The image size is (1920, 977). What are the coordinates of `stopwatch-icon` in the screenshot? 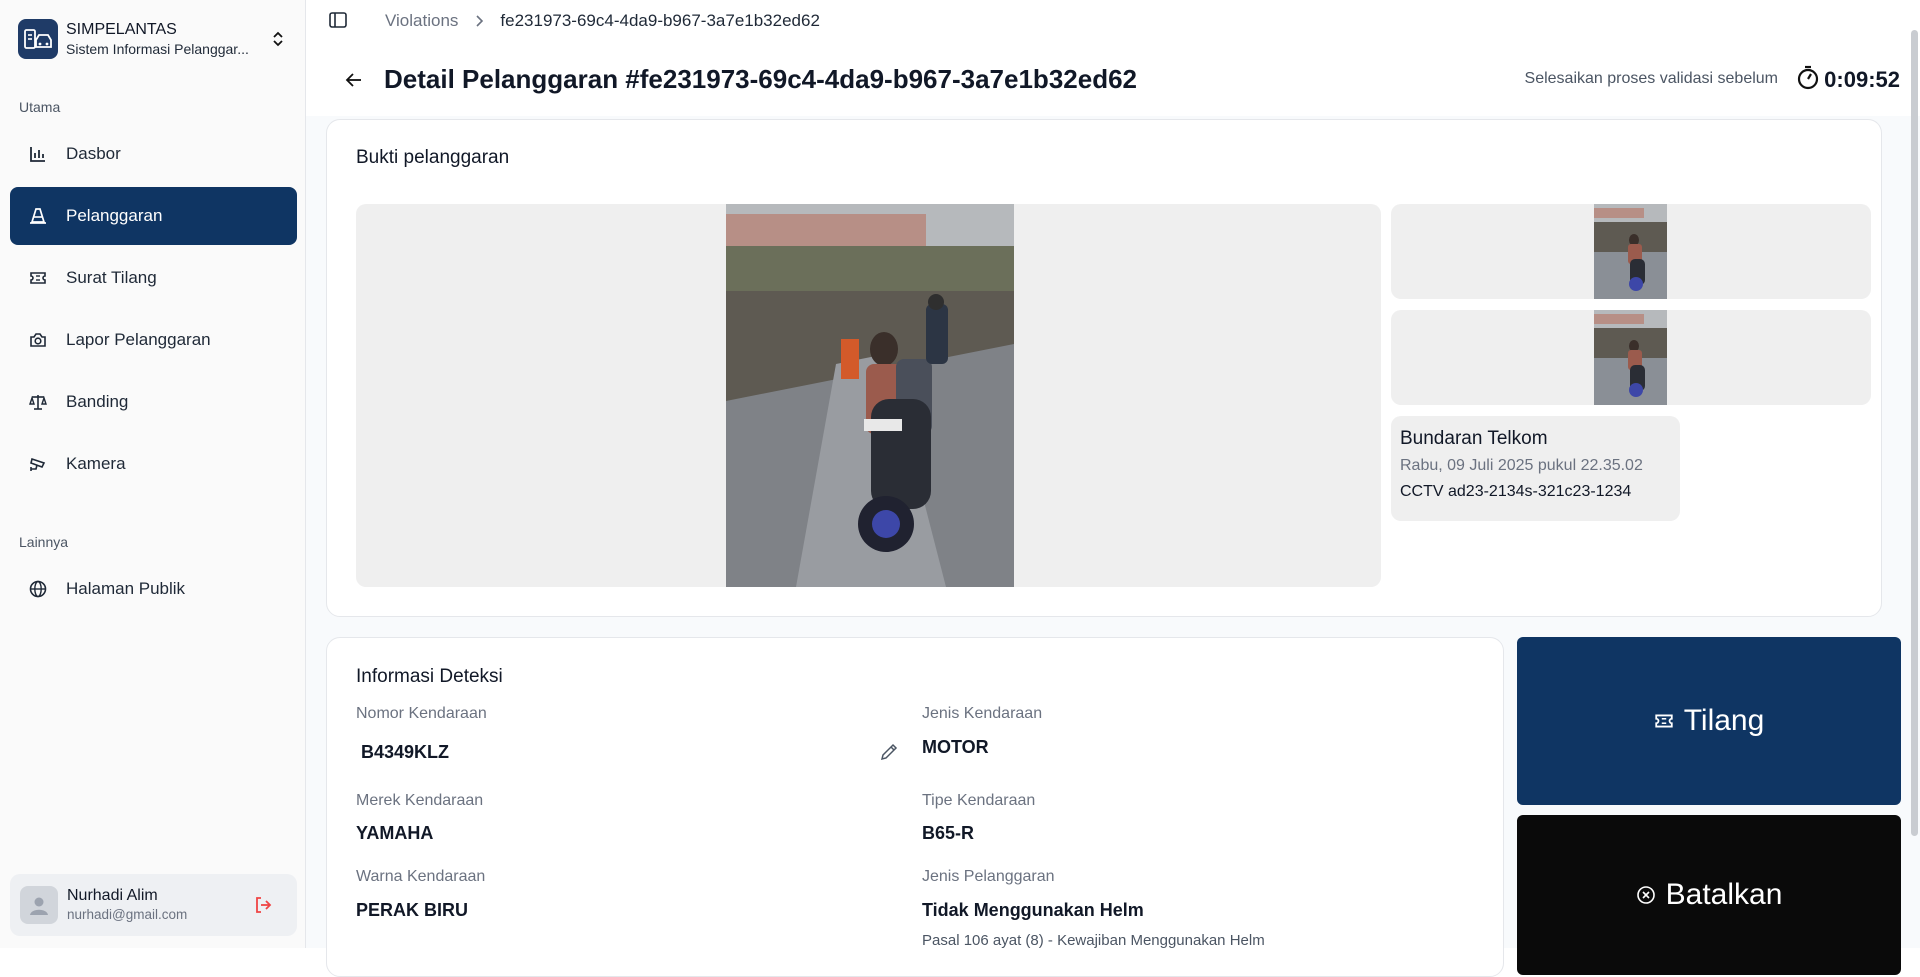 It's located at (1808, 79).